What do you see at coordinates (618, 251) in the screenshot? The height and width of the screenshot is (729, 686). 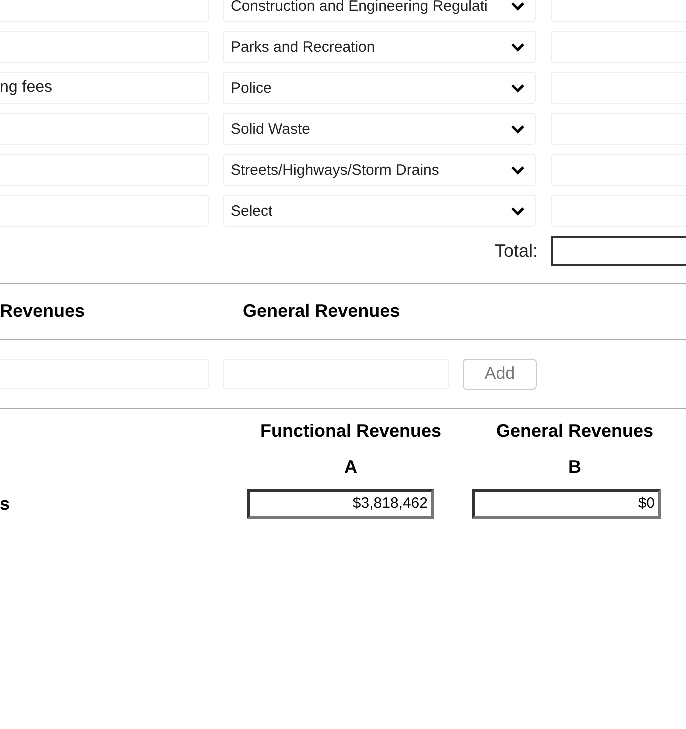 I see `total-field` at bounding box center [618, 251].